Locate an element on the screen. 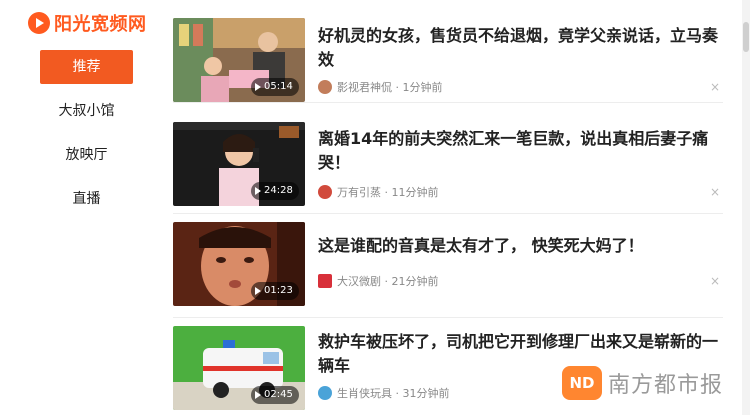  video-title: 这是谁配的音真是太有才了， 快笑死大妈了！ is located at coordinates (518, 246).